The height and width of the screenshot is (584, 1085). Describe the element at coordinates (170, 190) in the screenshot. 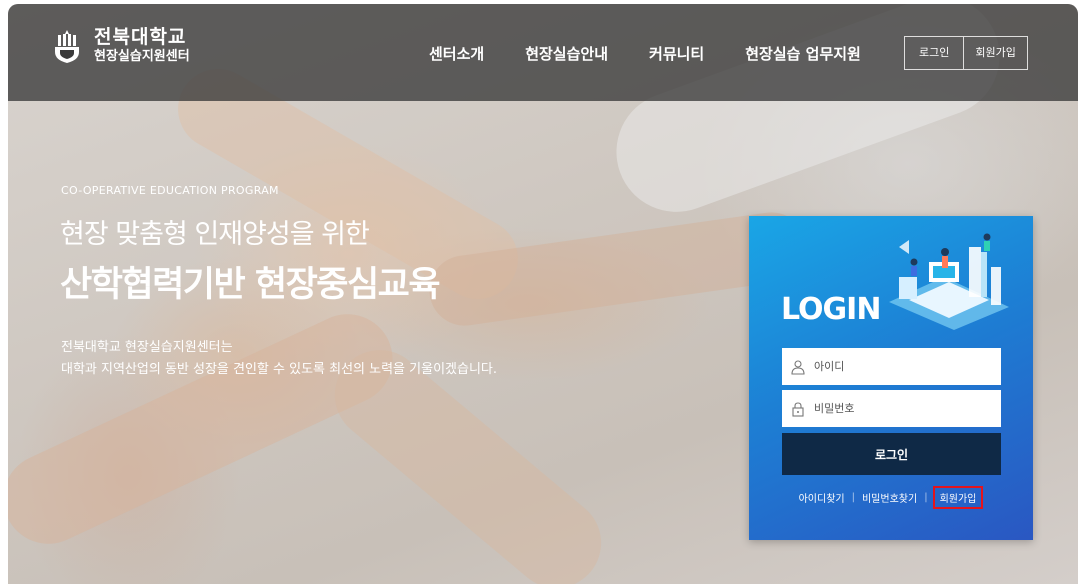

I see `hero-eyebrow: CO-OPERATIVE EDUCATION PROGRAM` at that location.